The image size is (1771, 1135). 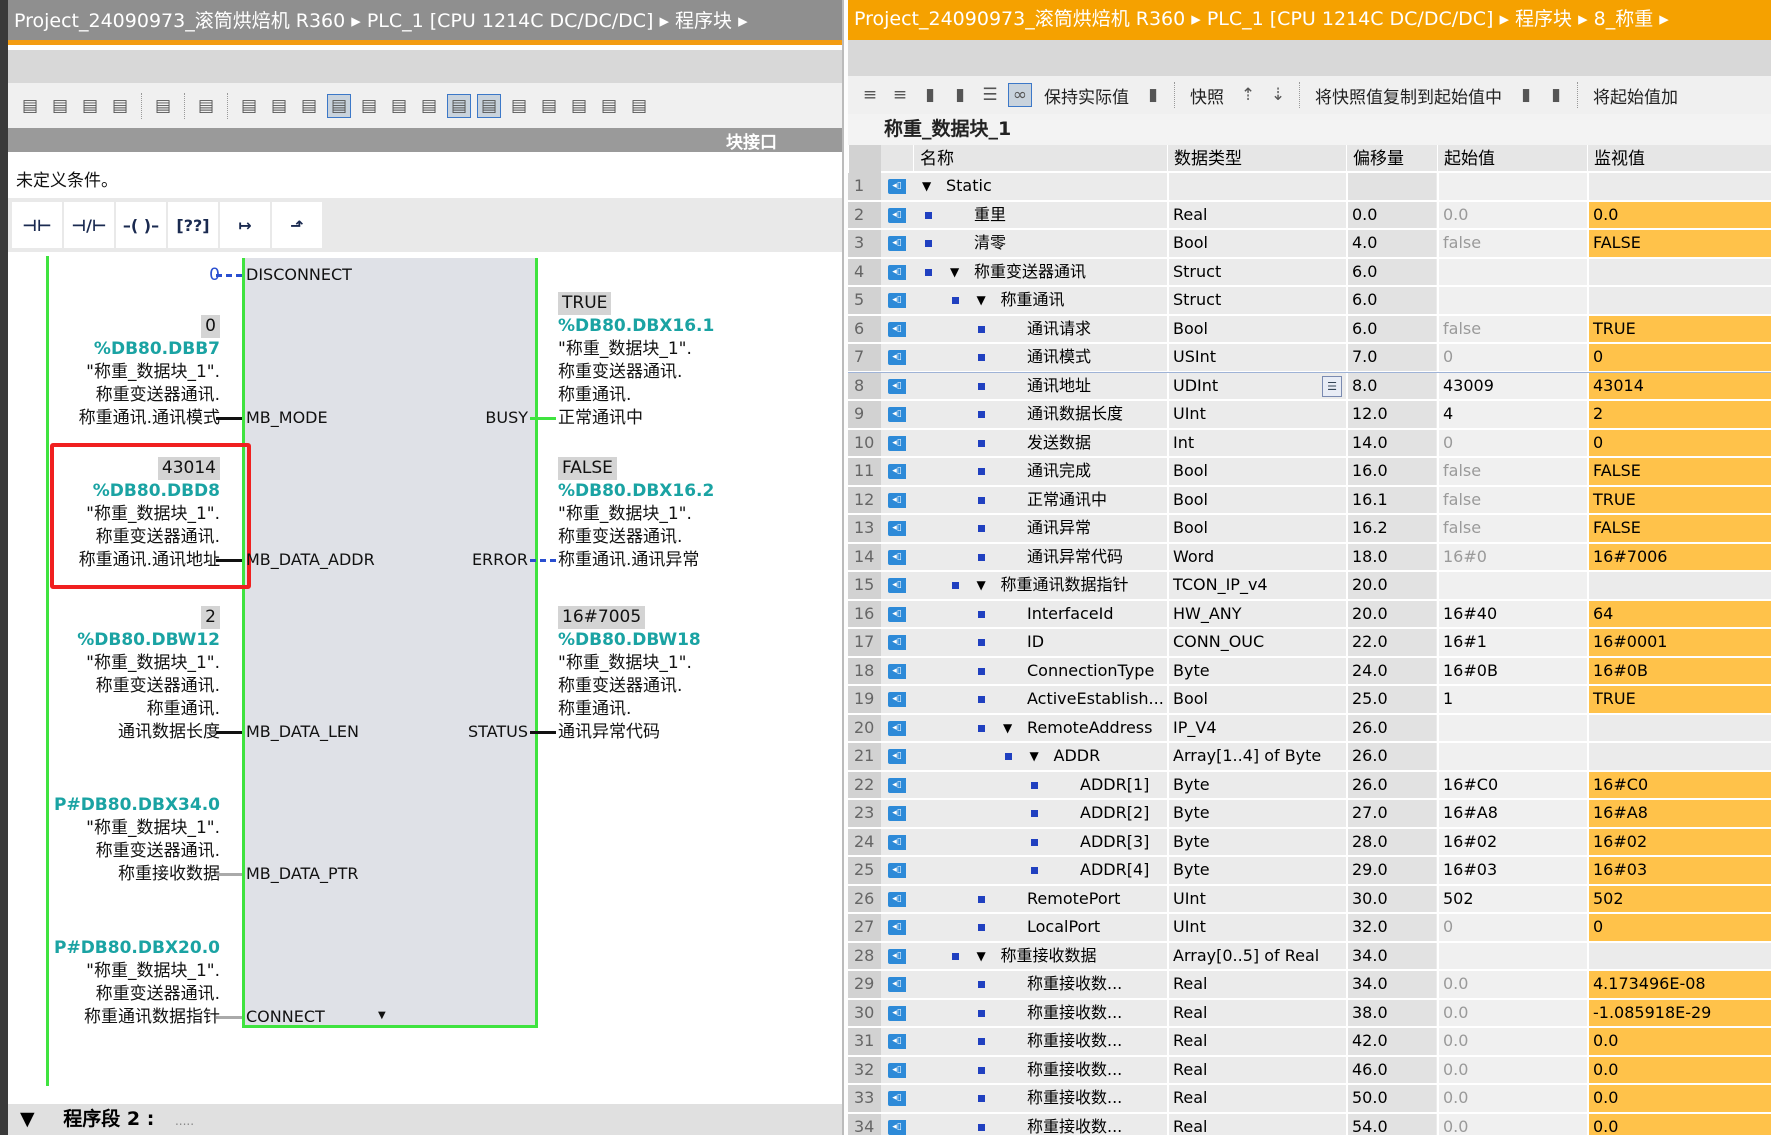 I want to click on start-value: 16#C0, so click(x=1512, y=784).